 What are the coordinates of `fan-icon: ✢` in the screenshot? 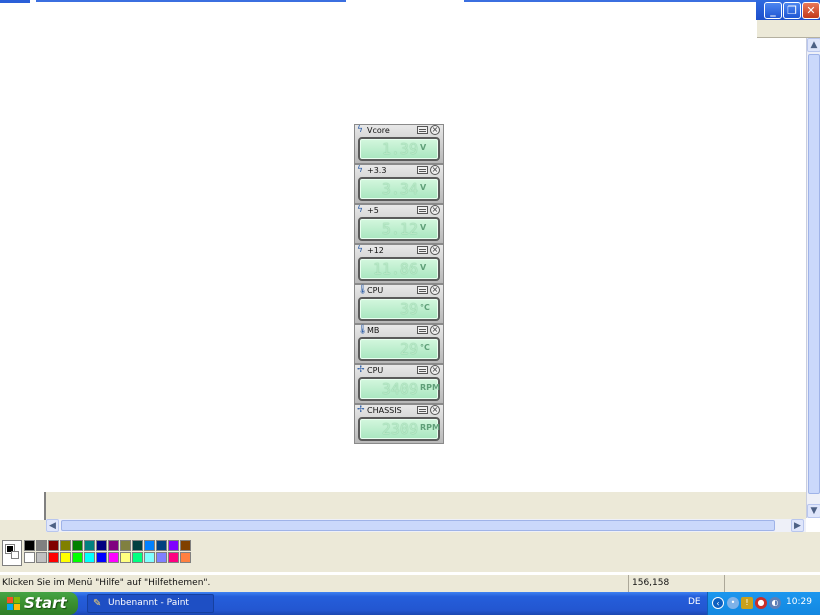 It's located at (361, 370).